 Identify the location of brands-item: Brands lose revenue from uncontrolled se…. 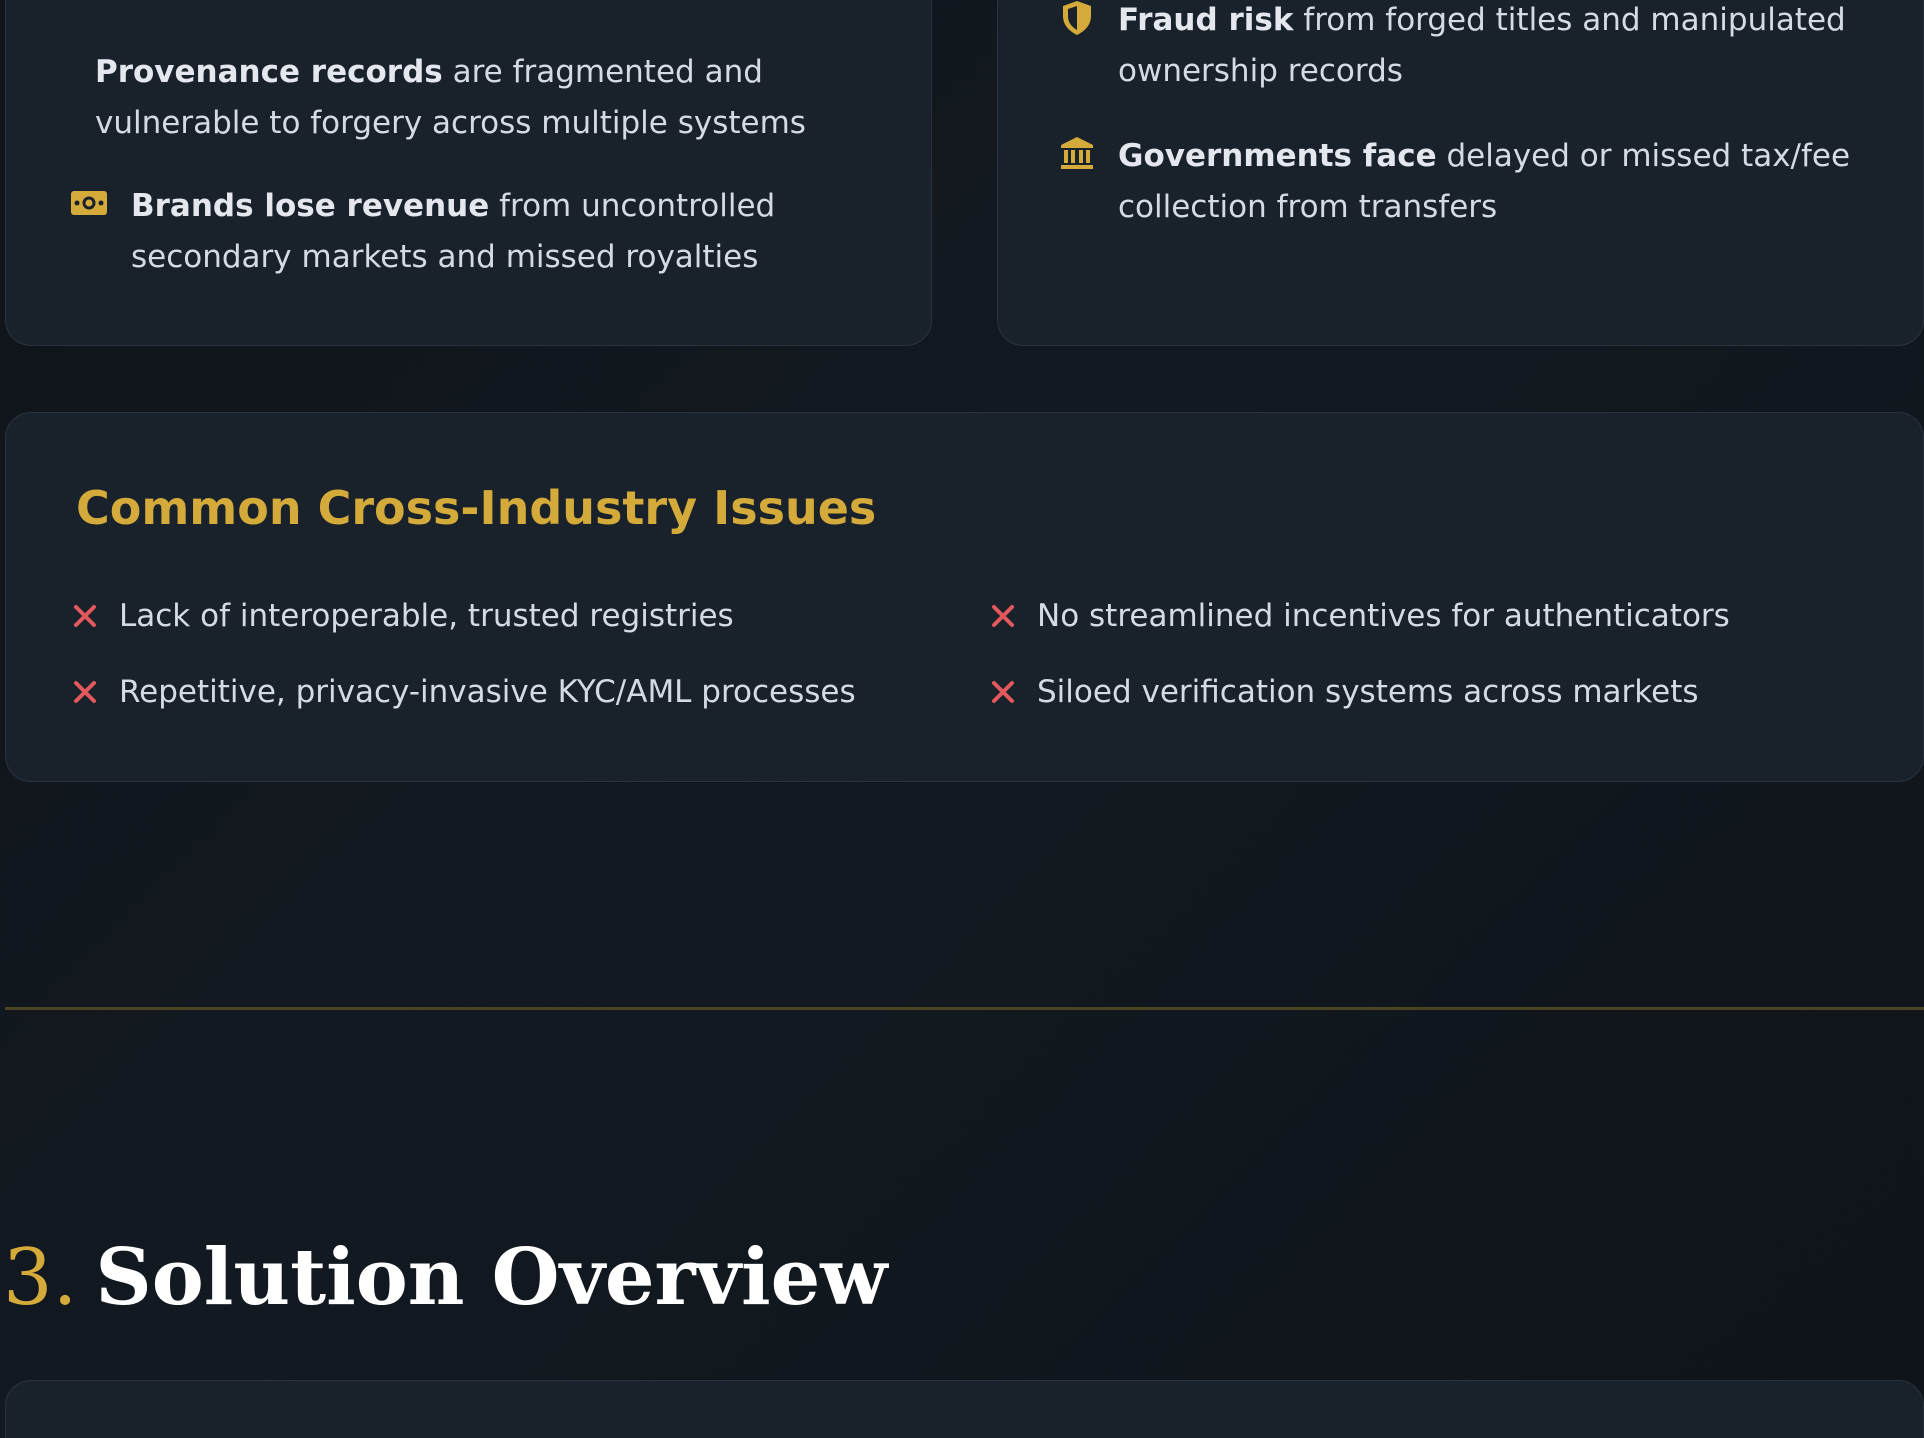
(521, 232).